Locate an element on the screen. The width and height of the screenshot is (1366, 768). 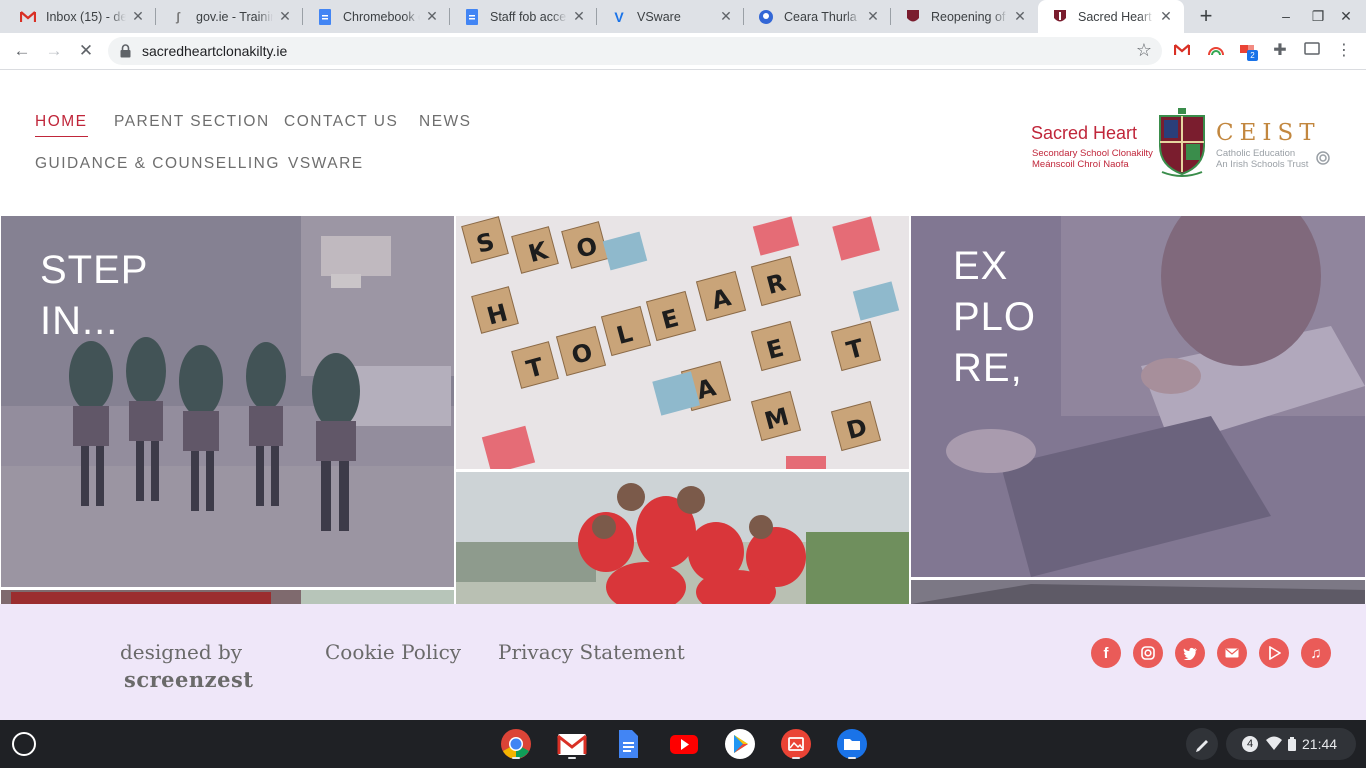
gmail-extension-icon is located at coordinates (1182, 51).